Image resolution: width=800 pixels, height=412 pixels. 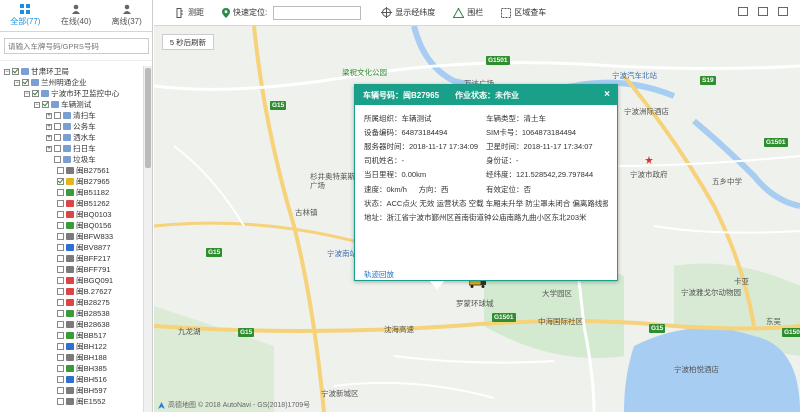 I want to click on tree-node-category: + 清扫车, so click(x=71, y=115).